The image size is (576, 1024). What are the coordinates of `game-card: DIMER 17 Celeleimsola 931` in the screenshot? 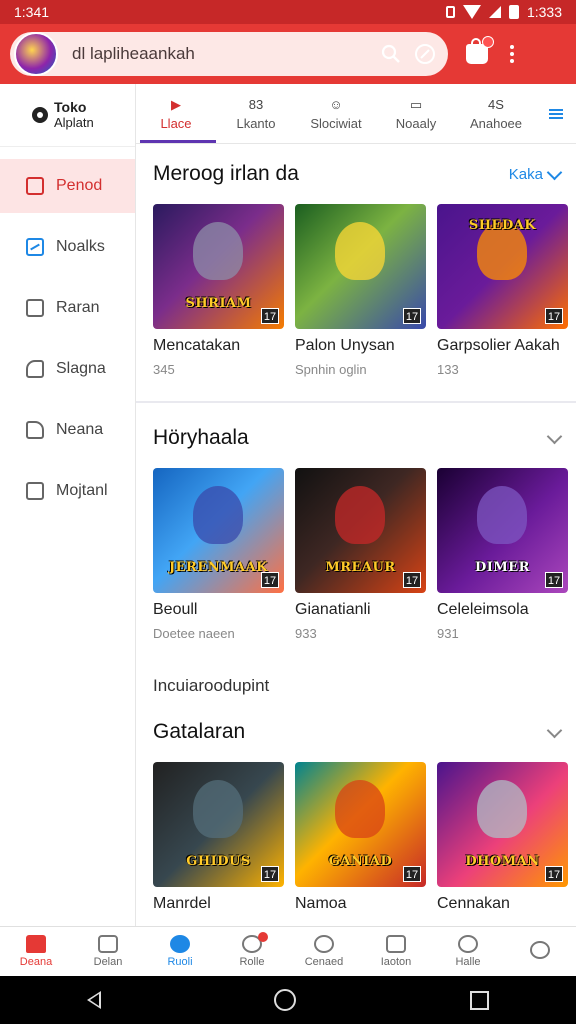 It's located at (502, 554).